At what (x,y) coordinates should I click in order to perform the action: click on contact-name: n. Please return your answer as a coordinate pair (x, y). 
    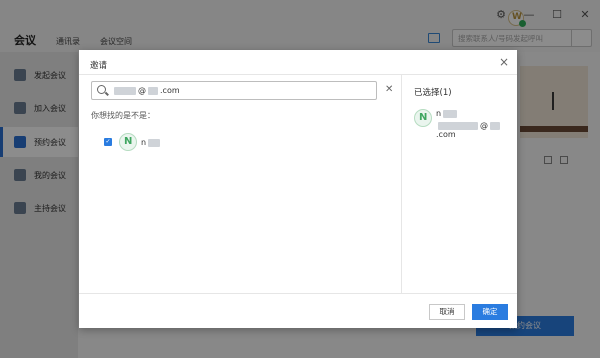
    Looking at the image, I should click on (151, 142).